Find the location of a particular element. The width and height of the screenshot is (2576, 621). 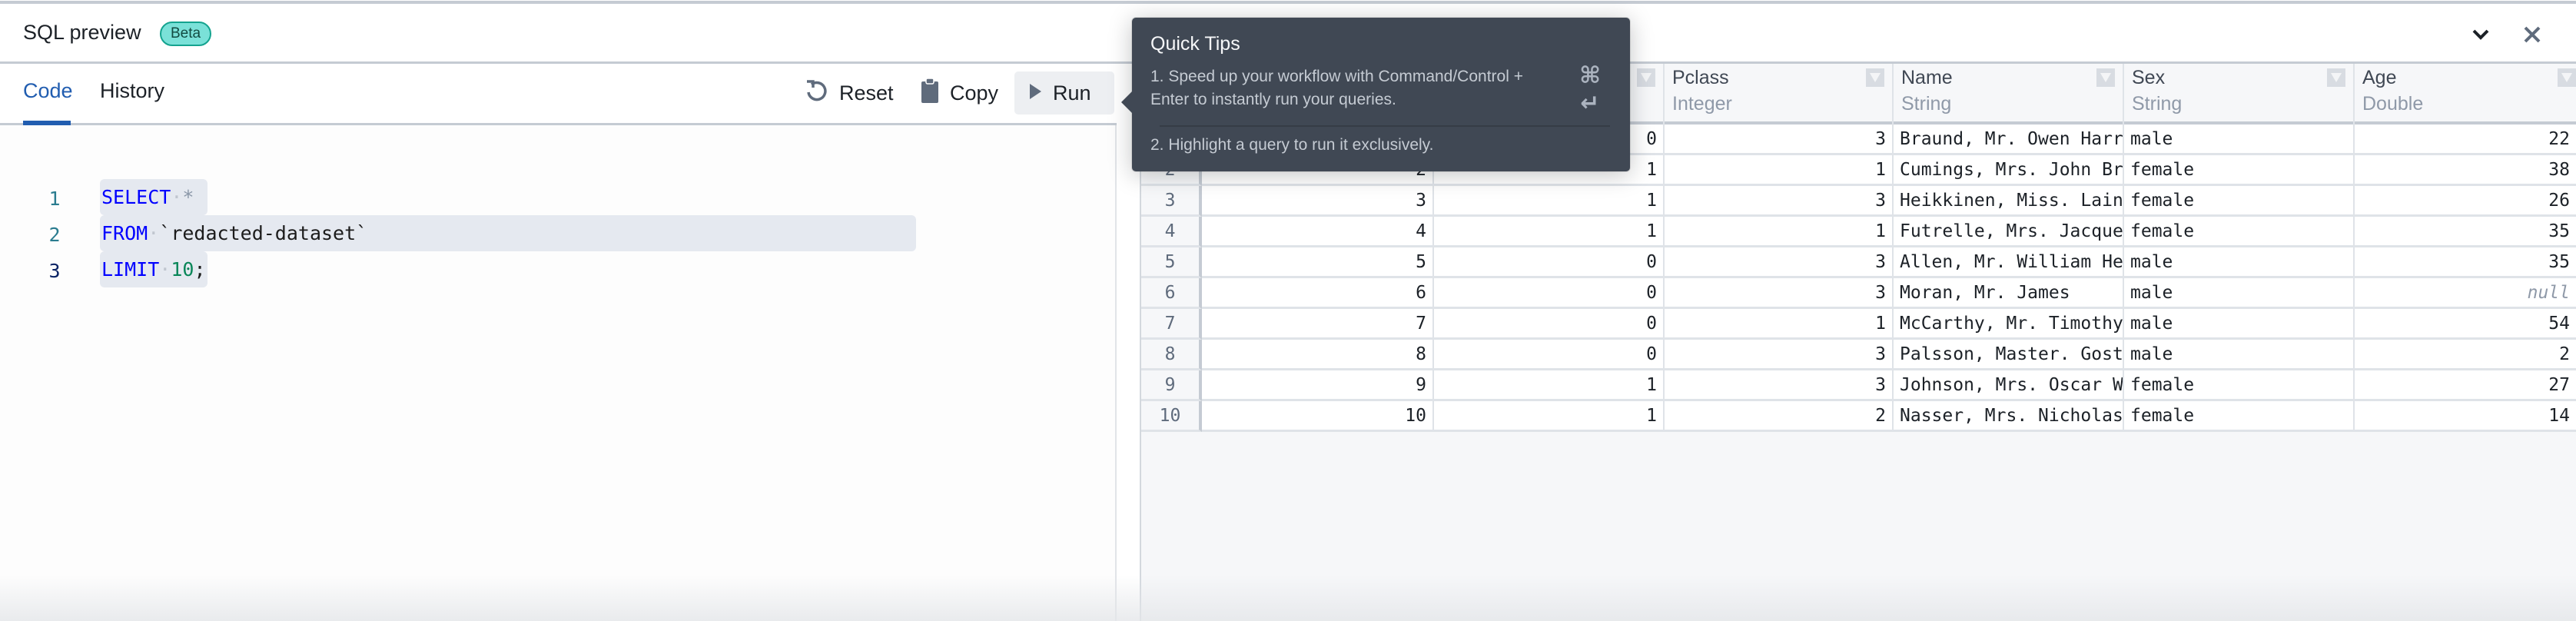

column-header-pclass: Pclass Integer is located at coordinates (1779, 94).